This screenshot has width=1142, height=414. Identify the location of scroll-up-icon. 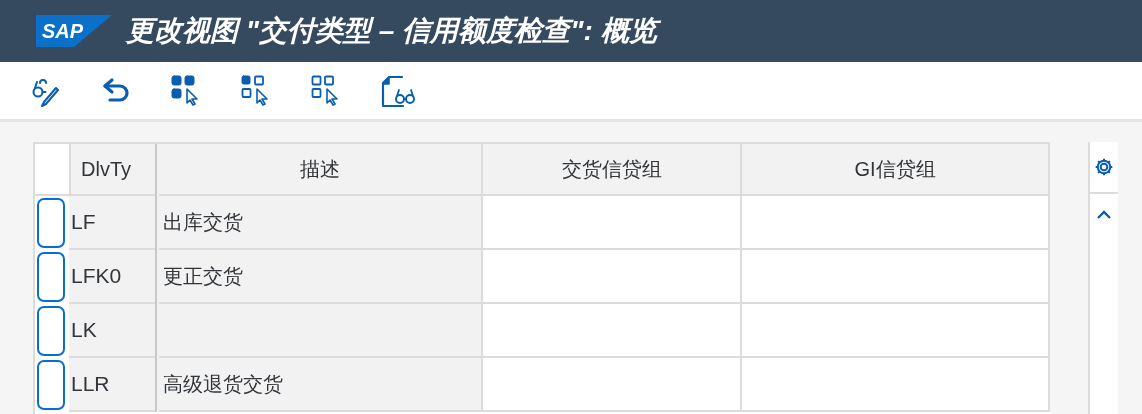
(1104, 214).